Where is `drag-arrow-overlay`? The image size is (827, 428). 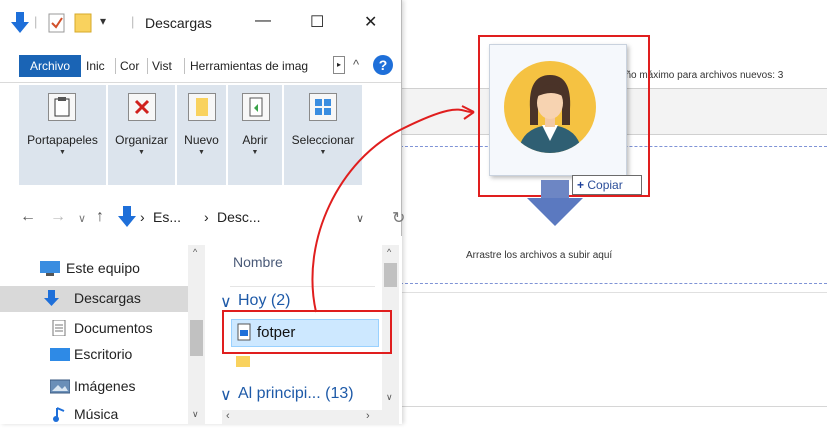
drag-arrow-overlay is located at coordinates (393, 209).